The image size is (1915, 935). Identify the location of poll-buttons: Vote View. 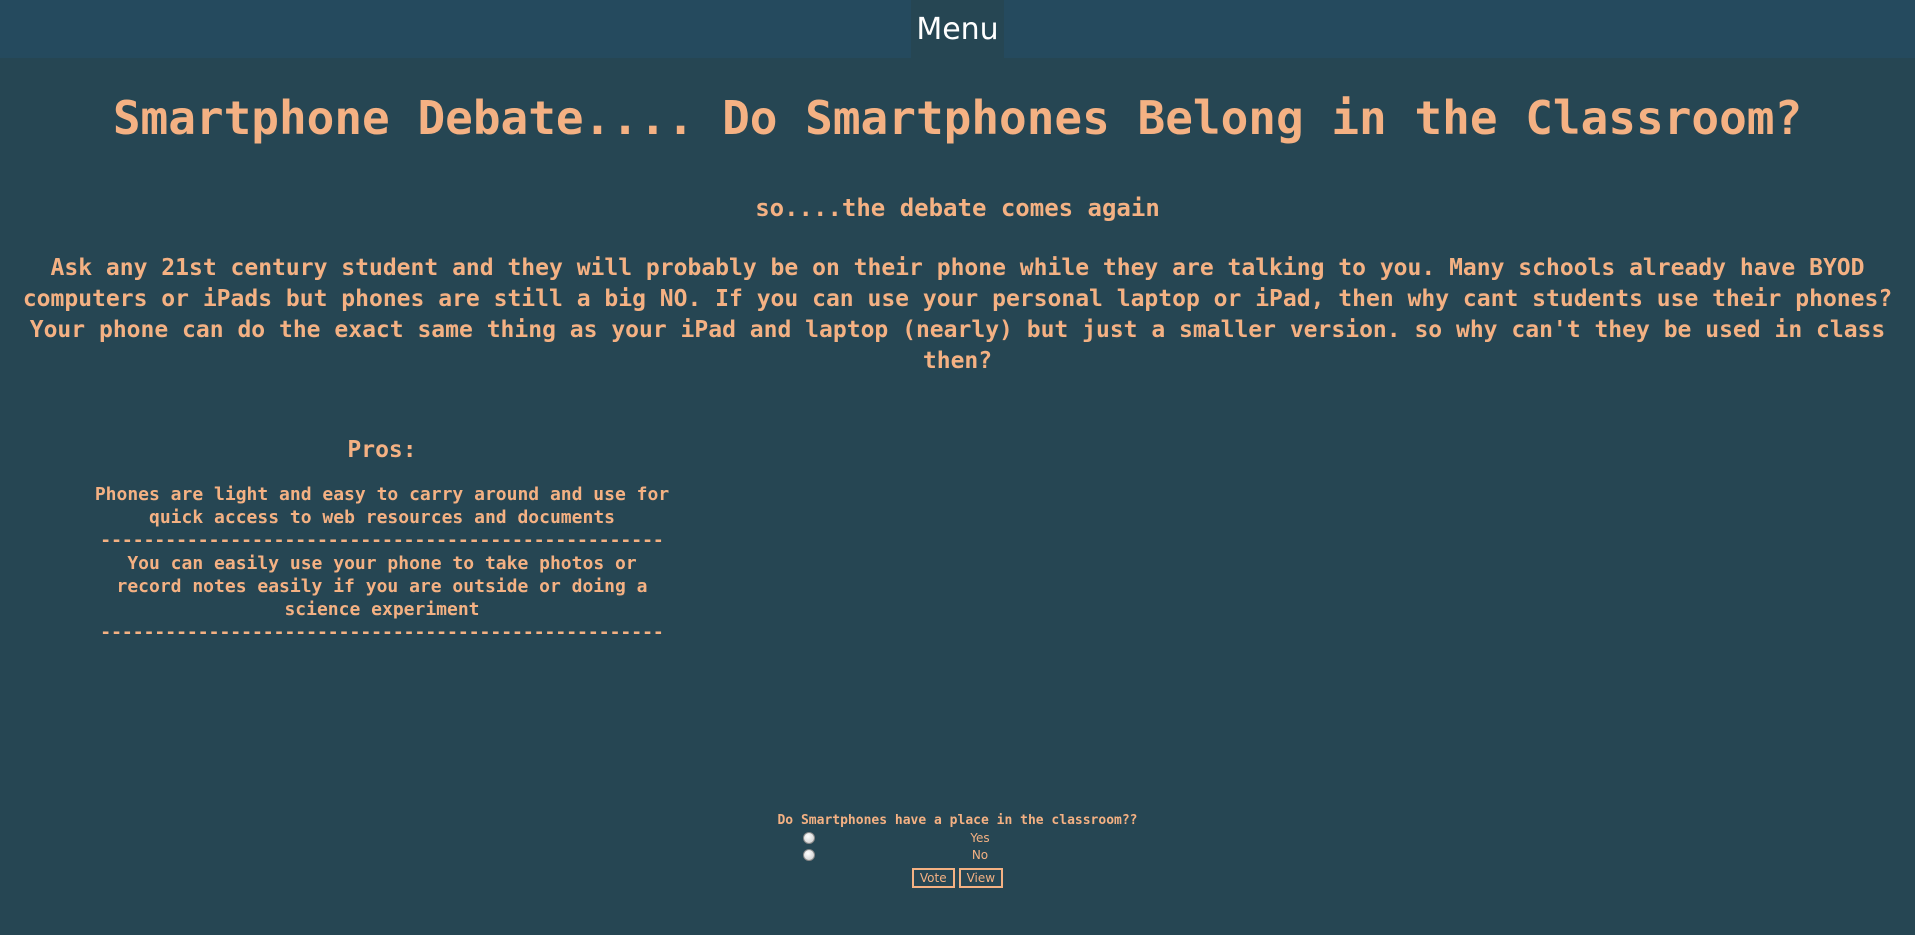
(957, 878).